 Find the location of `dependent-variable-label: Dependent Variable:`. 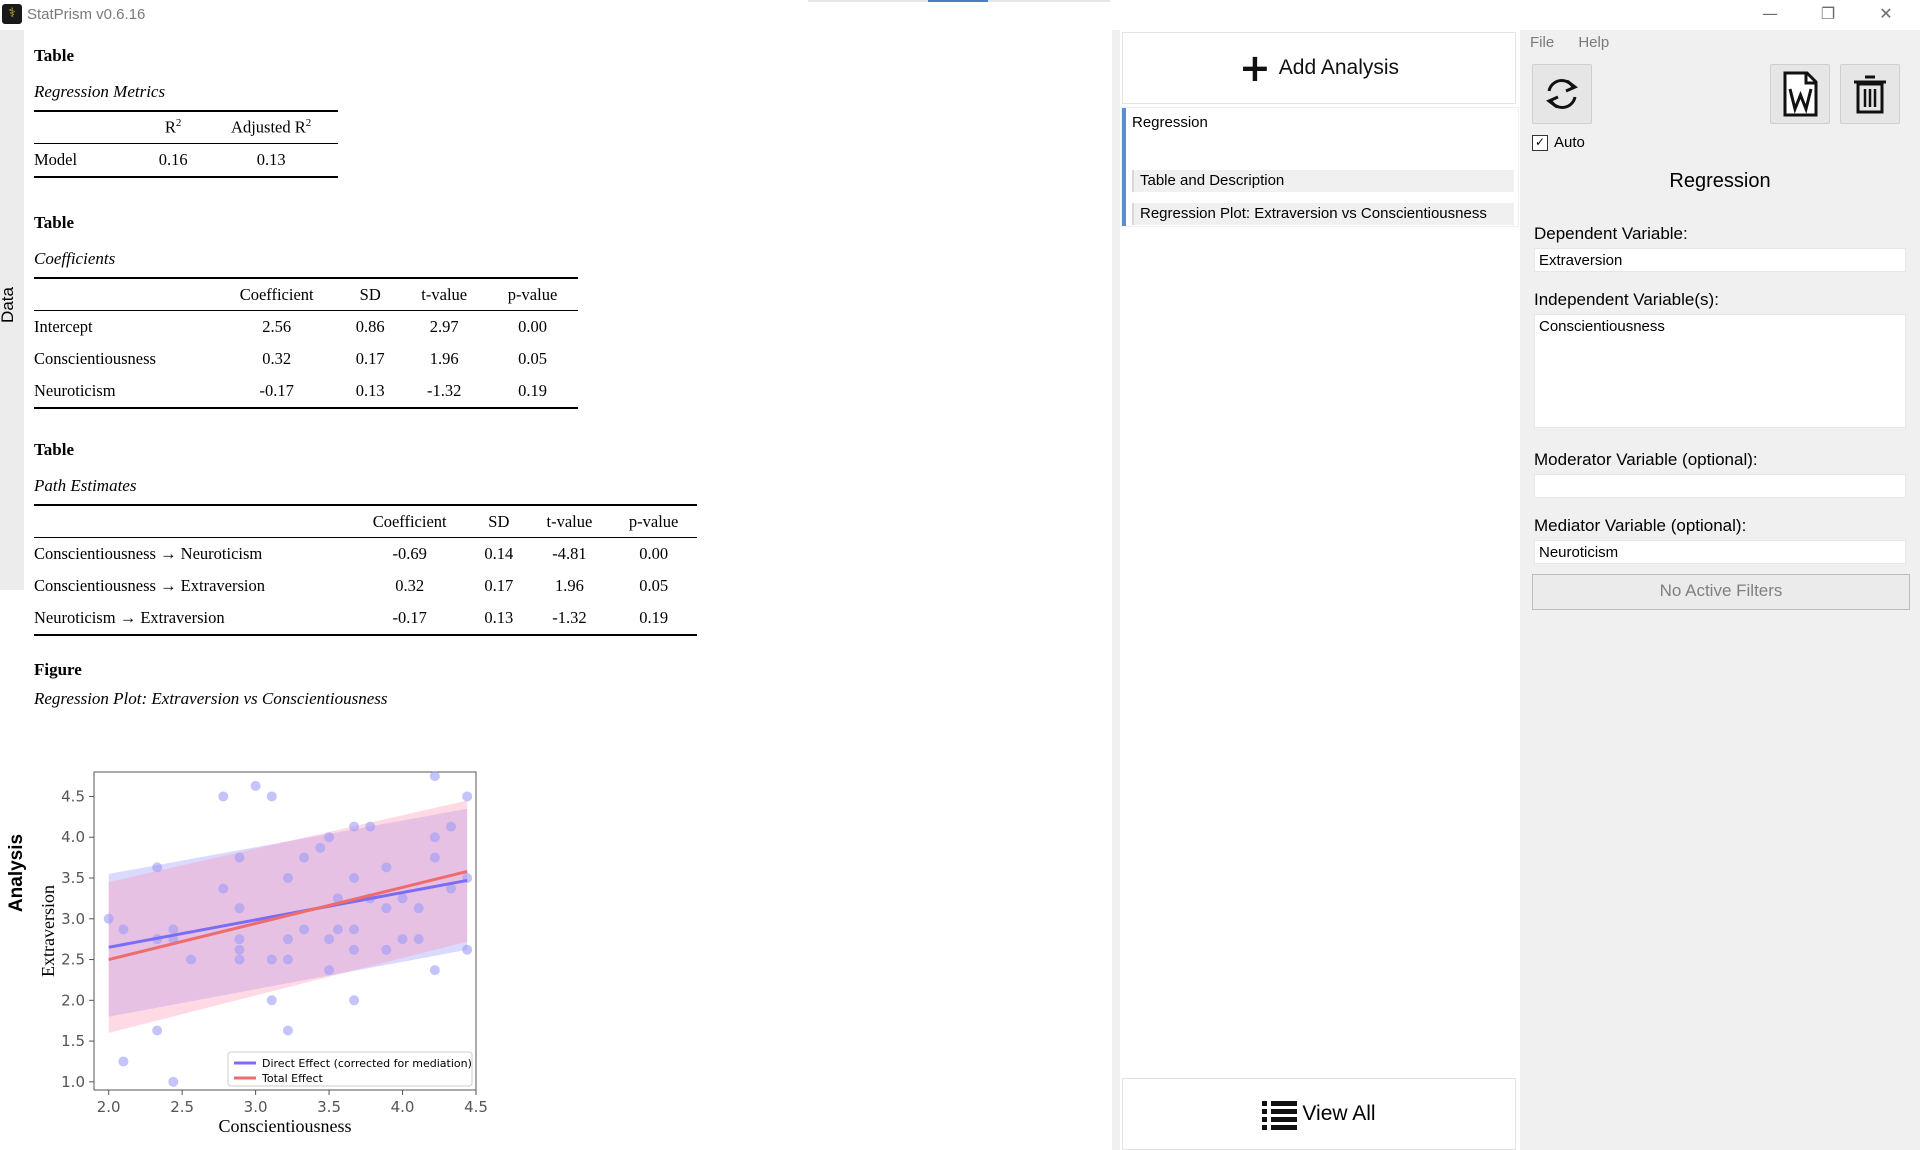

dependent-variable-label: Dependent Variable: is located at coordinates (1611, 233).